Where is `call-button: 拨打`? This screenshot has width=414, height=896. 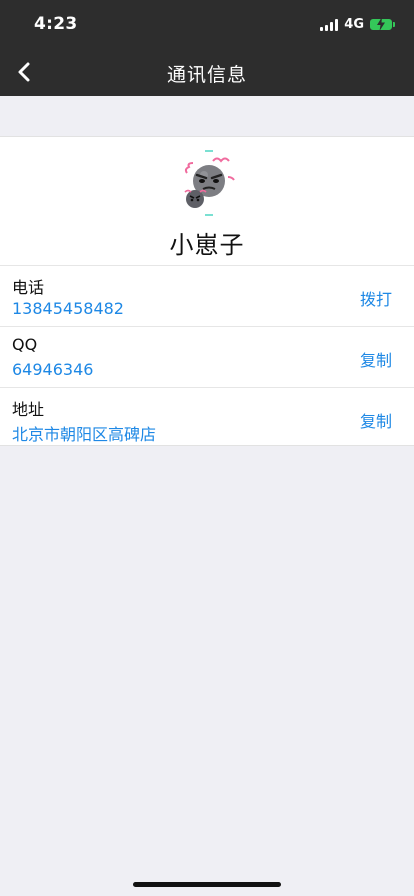 call-button: 拨打 is located at coordinates (376, 298).